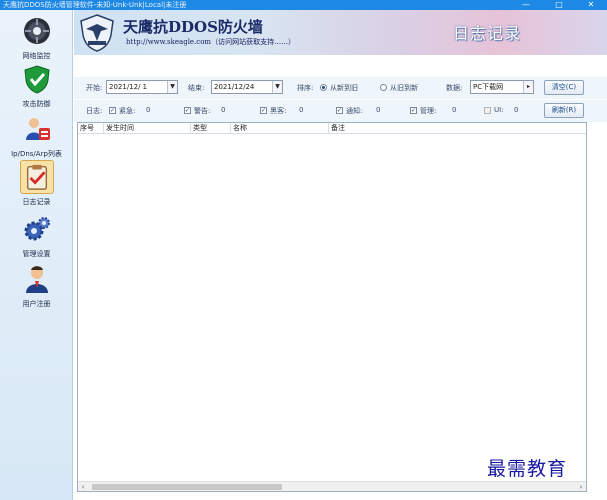 The width and height of the screenshot is (607, 500). I want to click on sidebar-item-label: 日志记录, so click(36, 202).